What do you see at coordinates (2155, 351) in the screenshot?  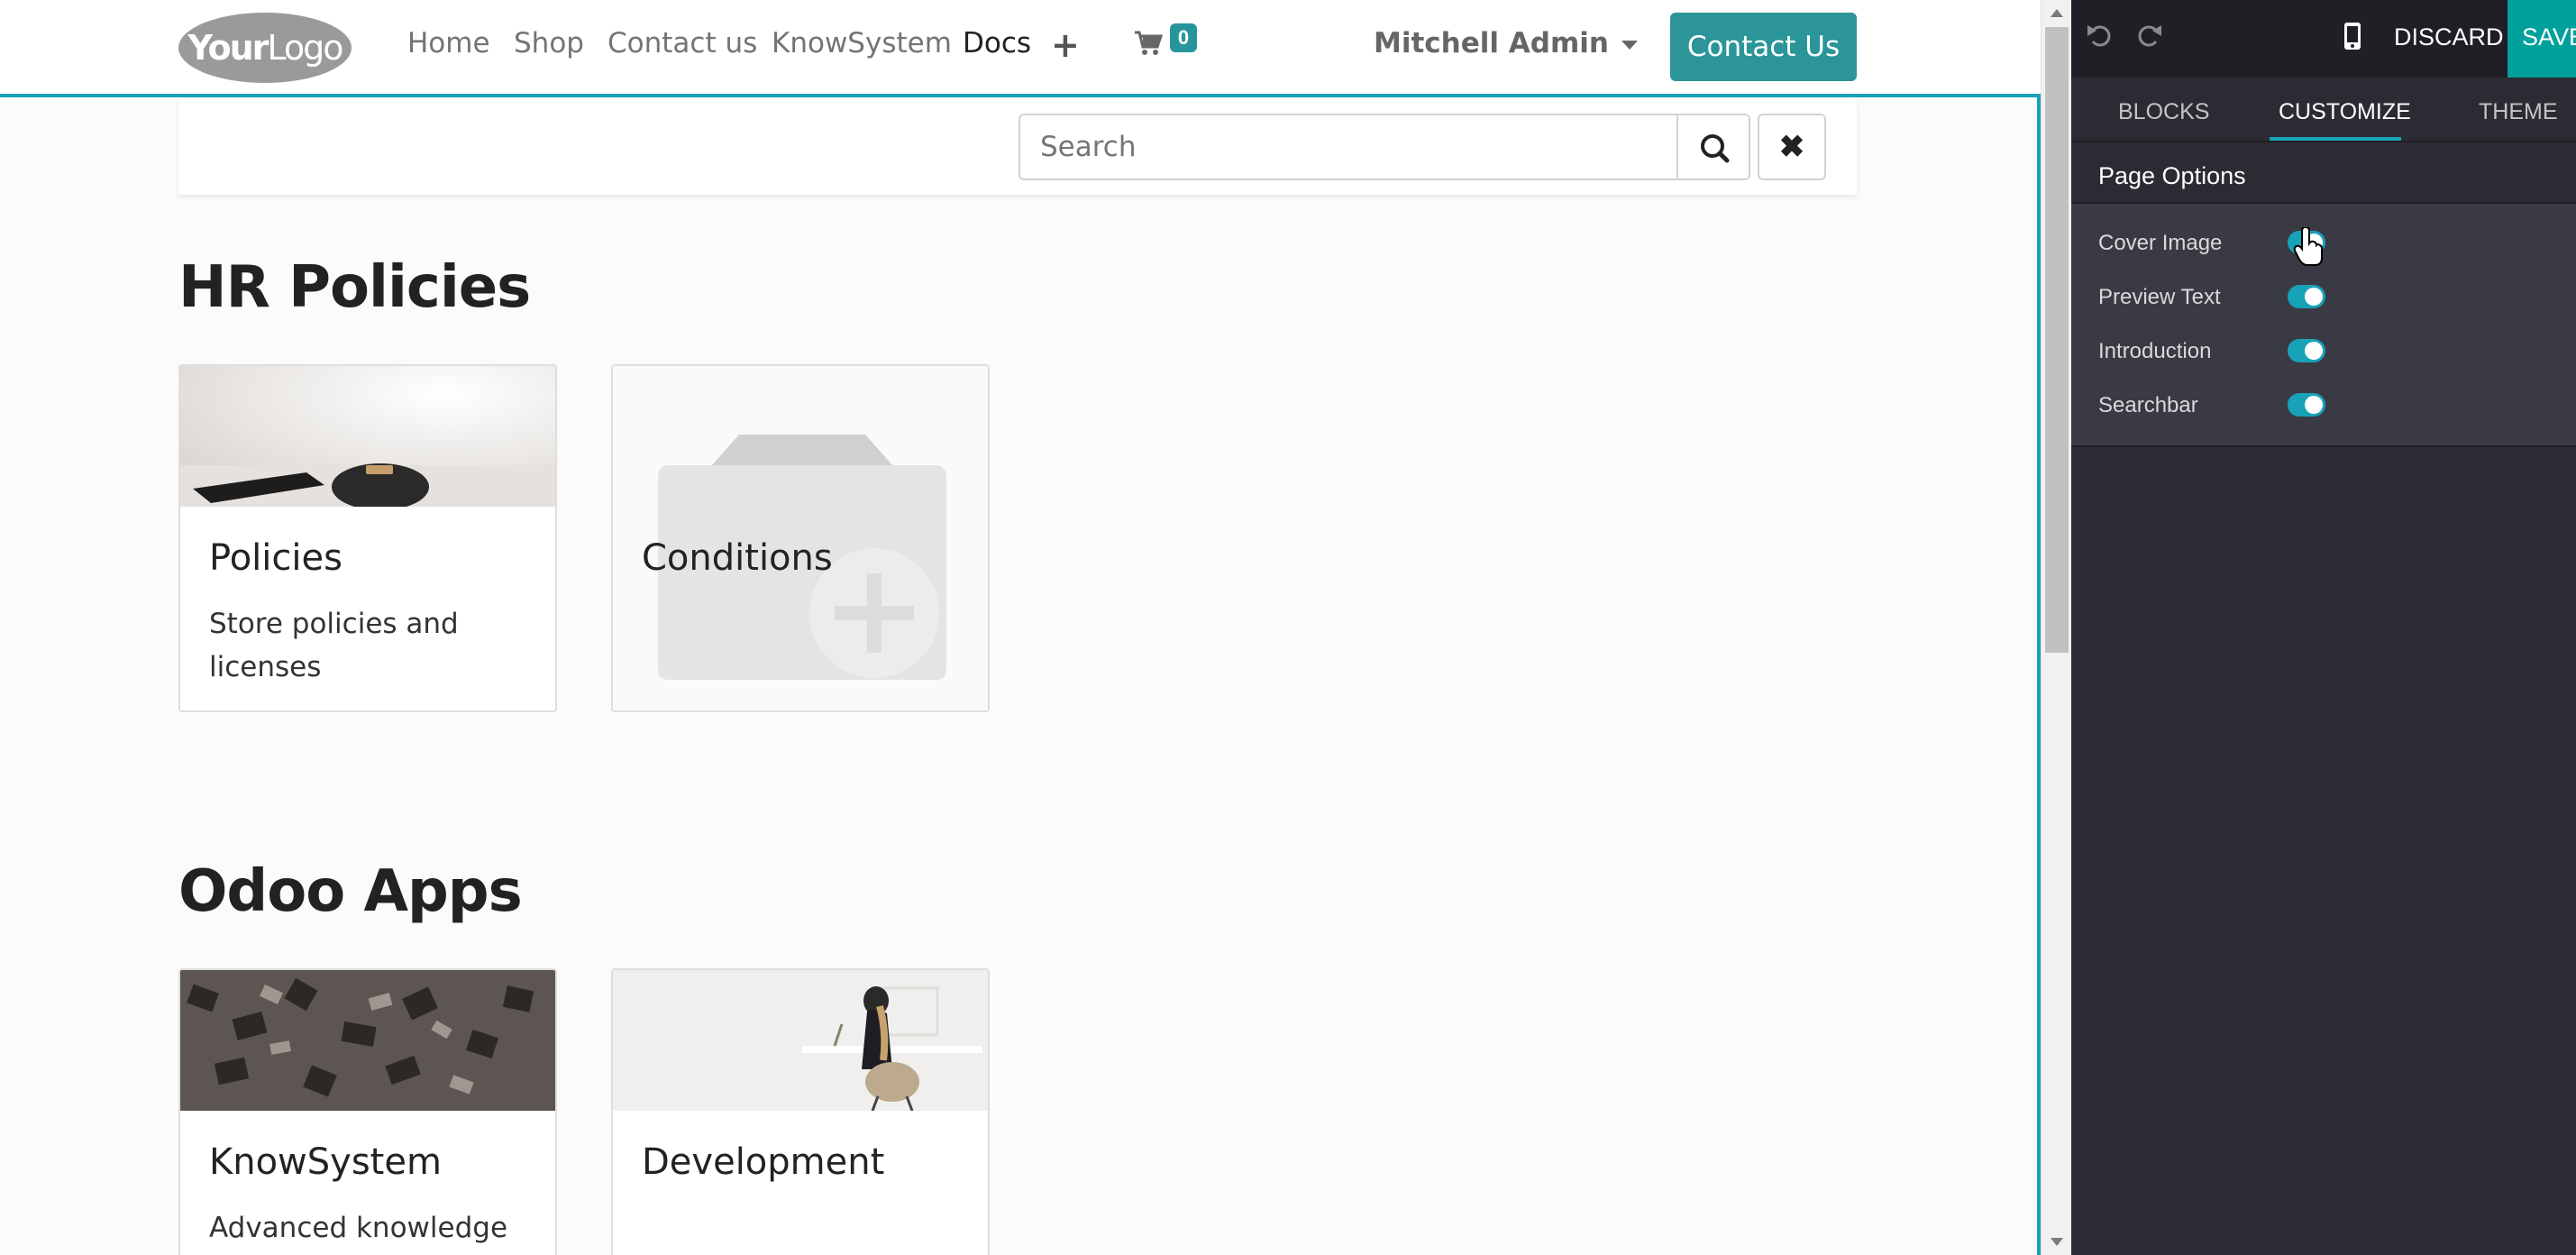 I see `option-label: Introduction` at bounding box center [2155, 351].